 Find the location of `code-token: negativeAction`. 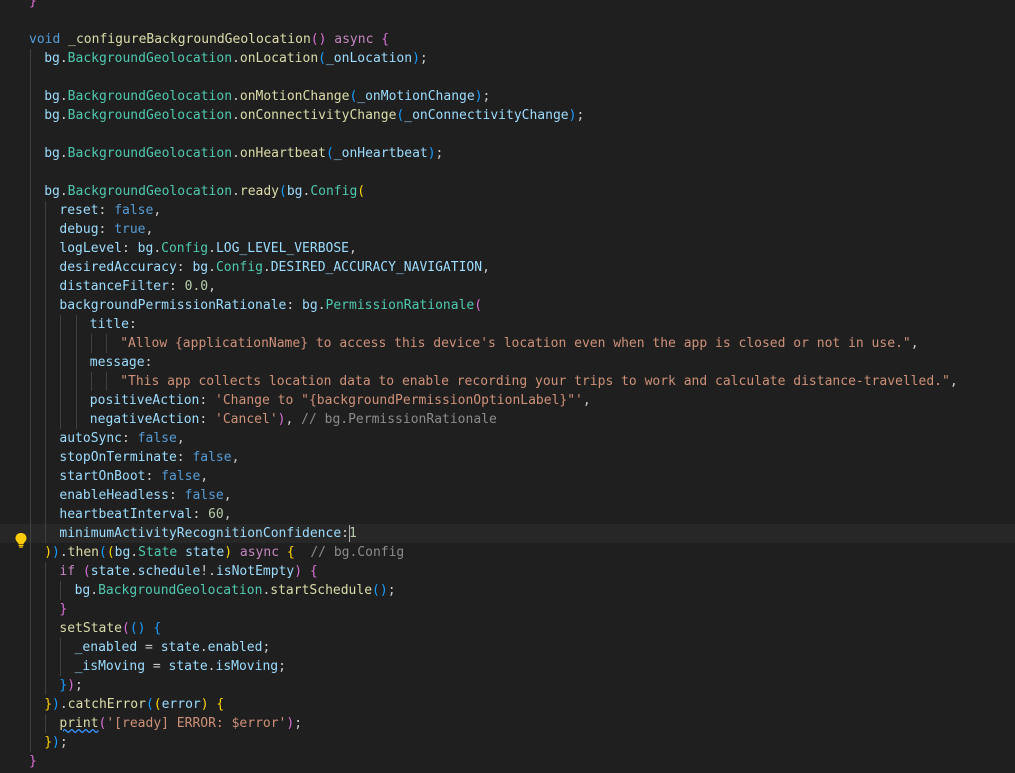

code-token: negativeAction is located at coordinates (144, 419).